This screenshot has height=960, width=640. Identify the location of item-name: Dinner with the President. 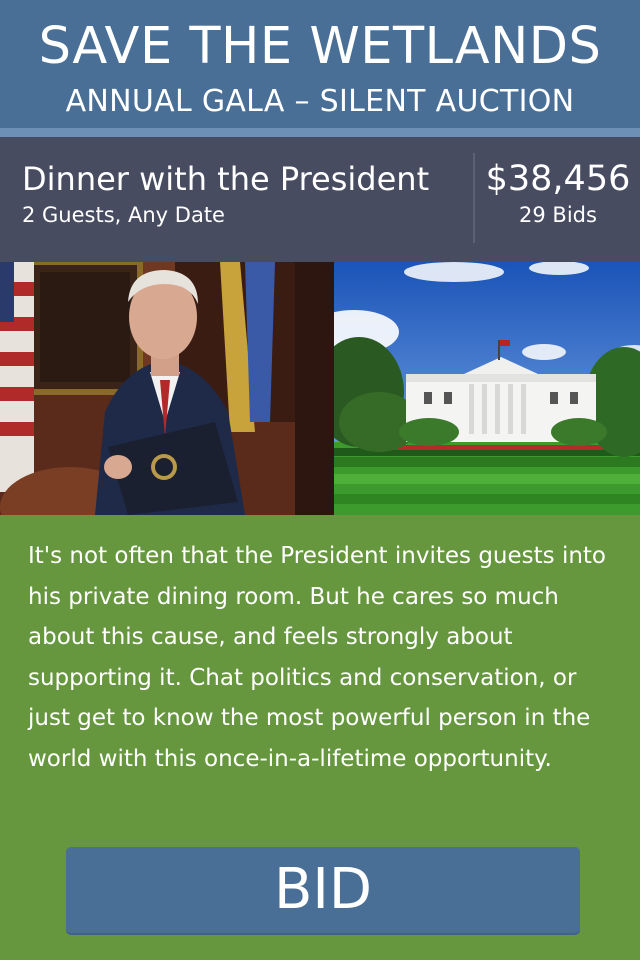
(226, 179).